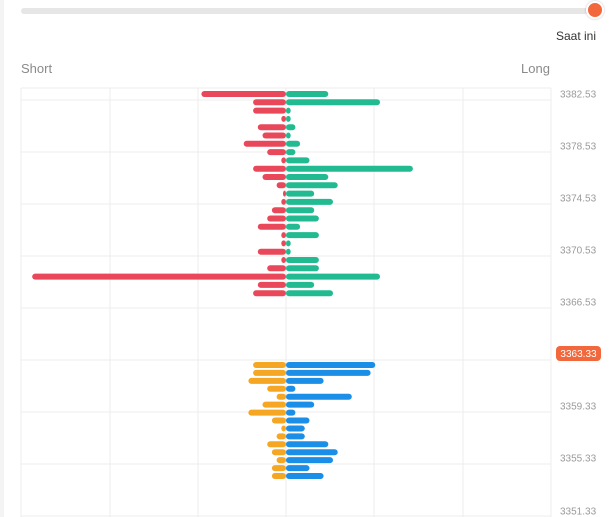 This screenshot has width=609, height=517. What do you see at coordinates (578, 251) in the screenshot?
I see `y-tick-label: 3370.53` at bounding box center [578, 251].